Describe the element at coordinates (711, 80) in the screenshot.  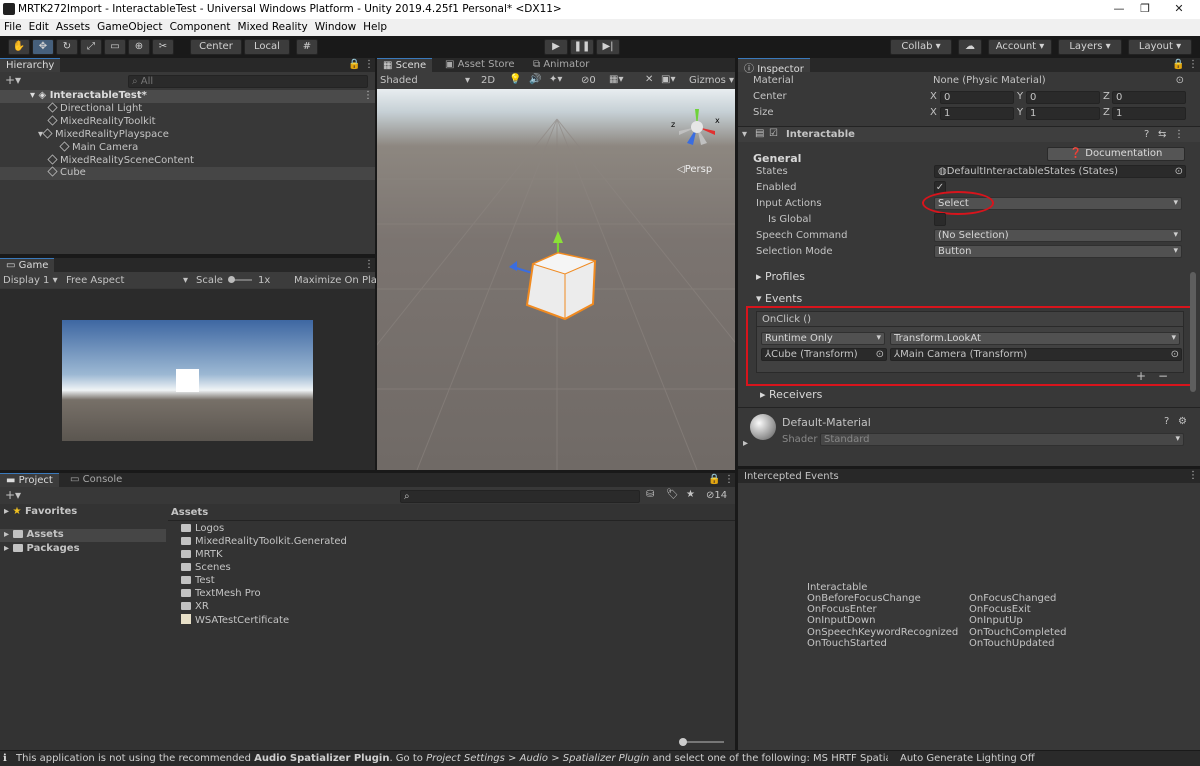
I see `gizmos-dropdown: Gizmos ▾` at that location.